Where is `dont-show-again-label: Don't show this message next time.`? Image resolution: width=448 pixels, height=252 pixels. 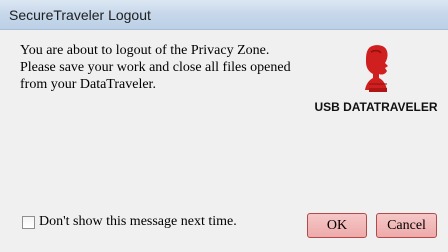
dont-show-again-label: Don't show this message next time. is located at coordinates (138, 222).